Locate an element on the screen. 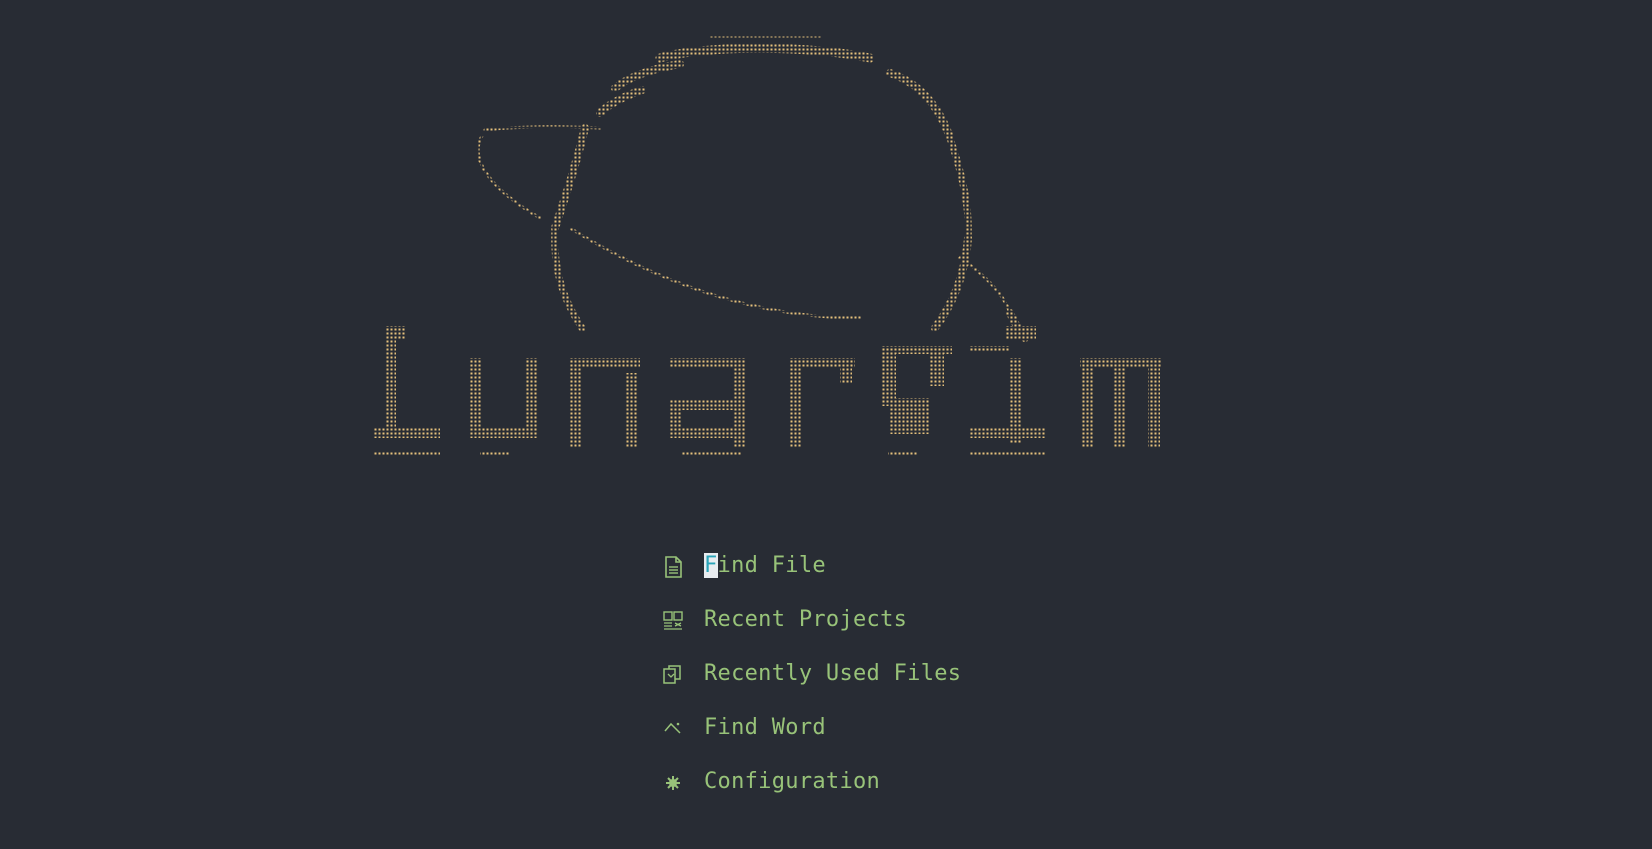 This screenshot has height=849, width=1652. find-word-button: Find Word is located at coordinates (910, 735).